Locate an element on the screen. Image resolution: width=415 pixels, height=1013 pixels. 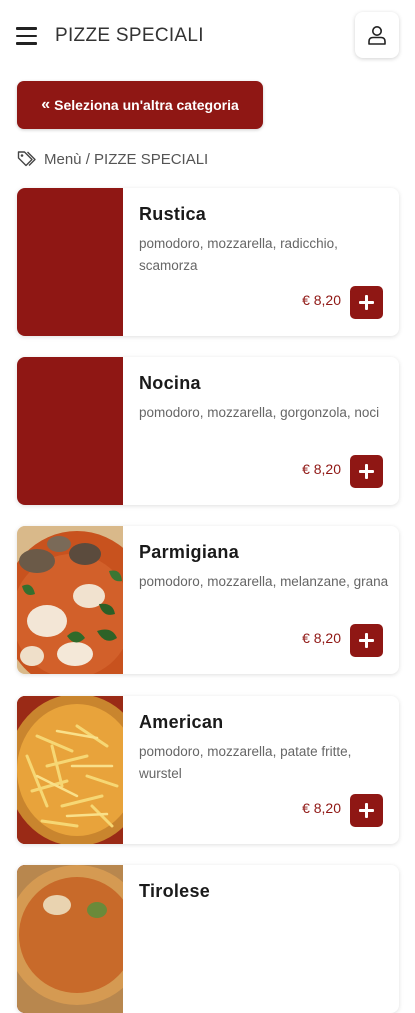
pizza-american-photo is located at coordinates (70, 770).